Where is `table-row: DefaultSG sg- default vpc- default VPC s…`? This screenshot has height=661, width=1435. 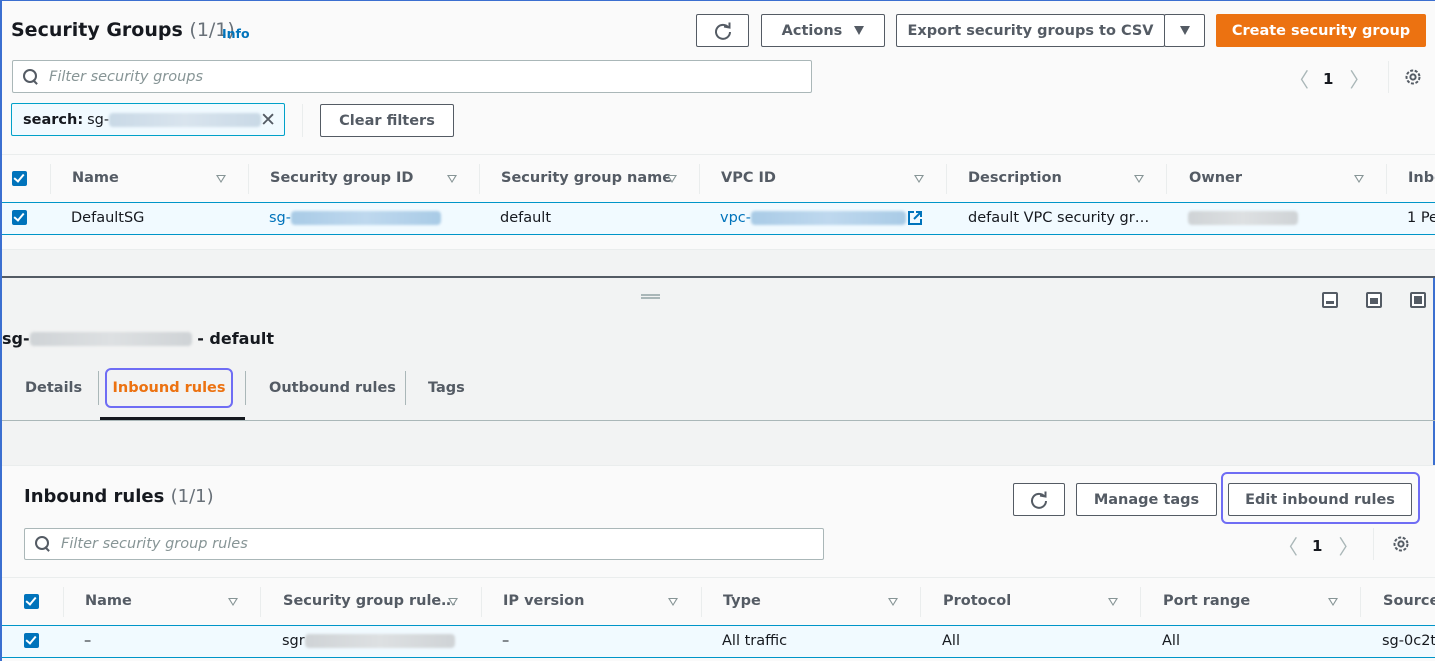 table-row: DefaultSG sg- default vpc- default VPC s… is located at coordinates (718, 218).